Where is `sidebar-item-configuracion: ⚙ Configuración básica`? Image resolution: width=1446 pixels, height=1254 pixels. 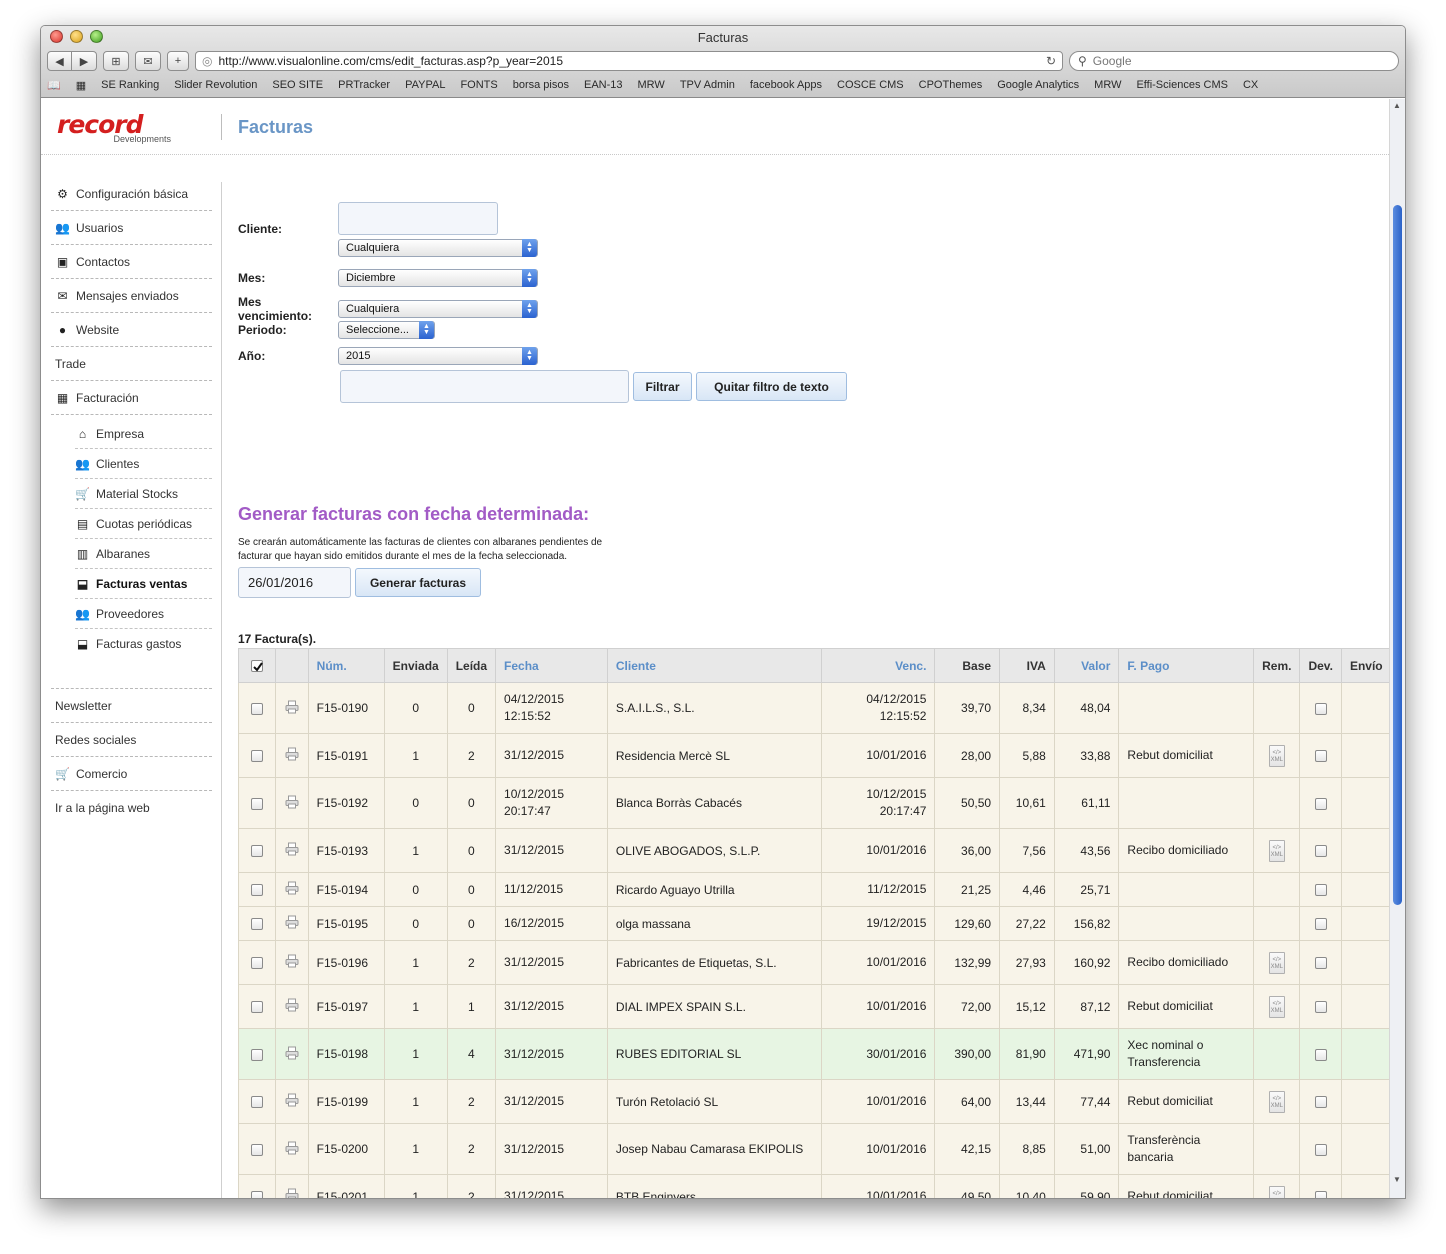
sidebar-item-configuracion: ⚙ Configuración básica is located at coordinates (131, 194).